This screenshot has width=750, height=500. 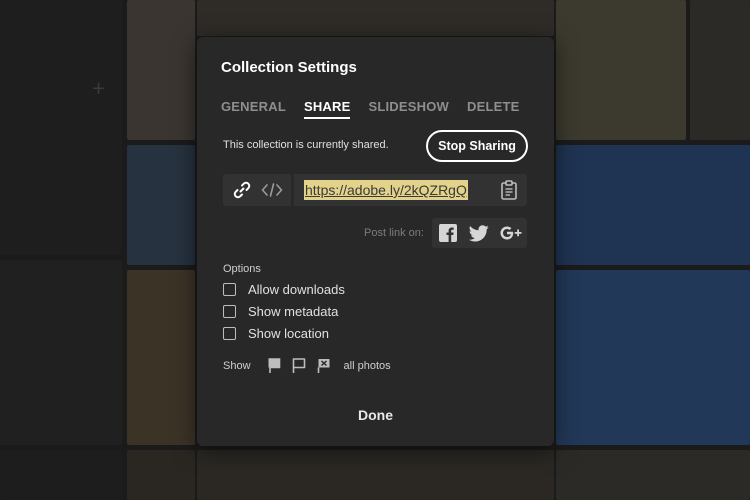 What do you see at coordinates (299, 366) in the screenshot?
I see `flag-unflagged-icon` at bounding box center [299, 366].